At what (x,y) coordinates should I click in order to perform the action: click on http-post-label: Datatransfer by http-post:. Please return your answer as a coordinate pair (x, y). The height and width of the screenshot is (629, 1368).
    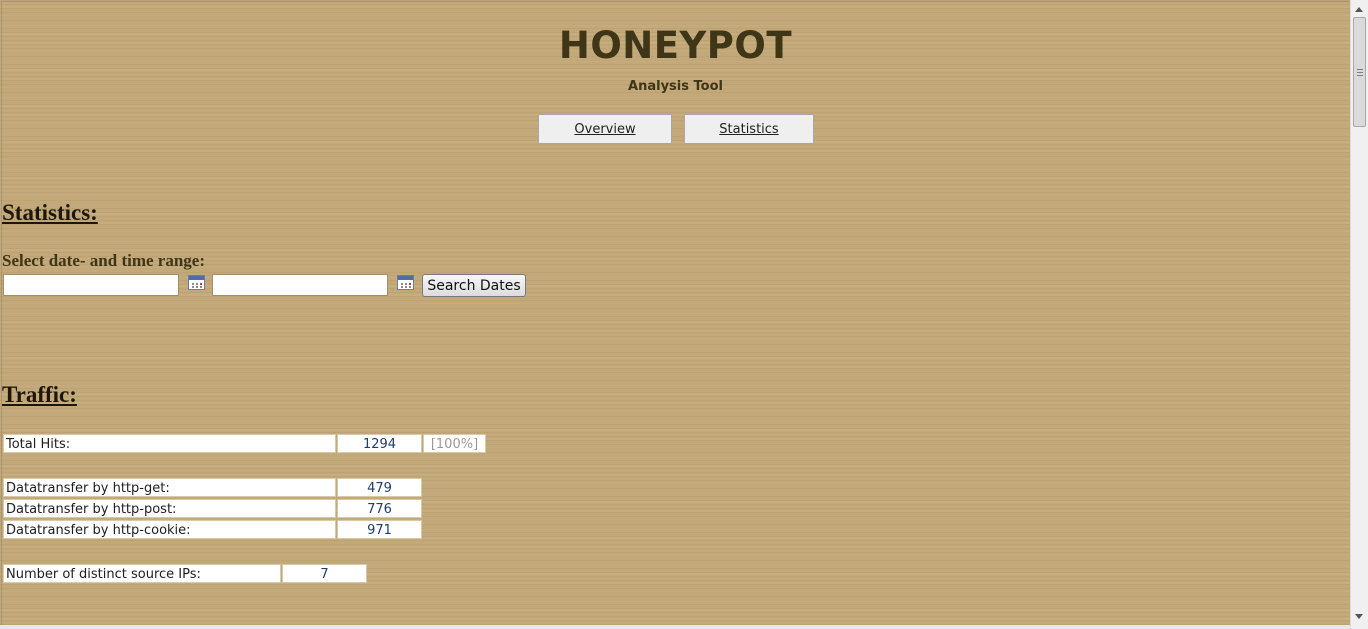
    Looking at the image, I should click on (169, 508).